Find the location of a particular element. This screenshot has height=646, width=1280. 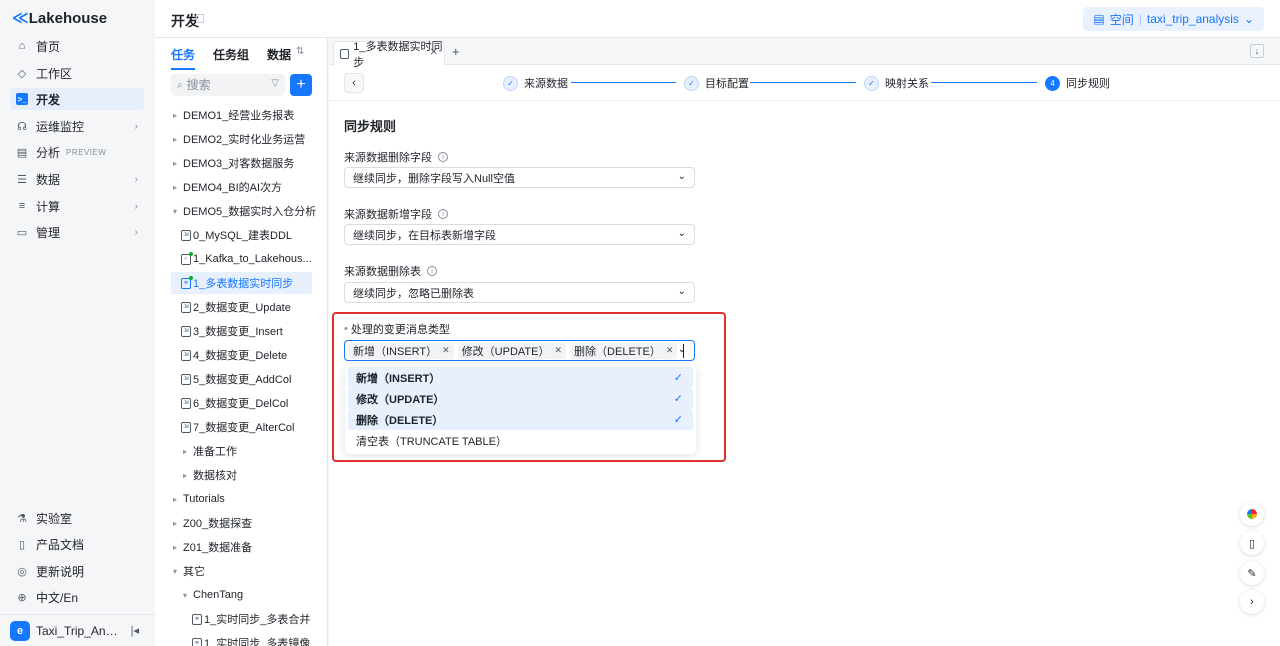

sql-file-icon: Jd is located at coordinates (186, 355).